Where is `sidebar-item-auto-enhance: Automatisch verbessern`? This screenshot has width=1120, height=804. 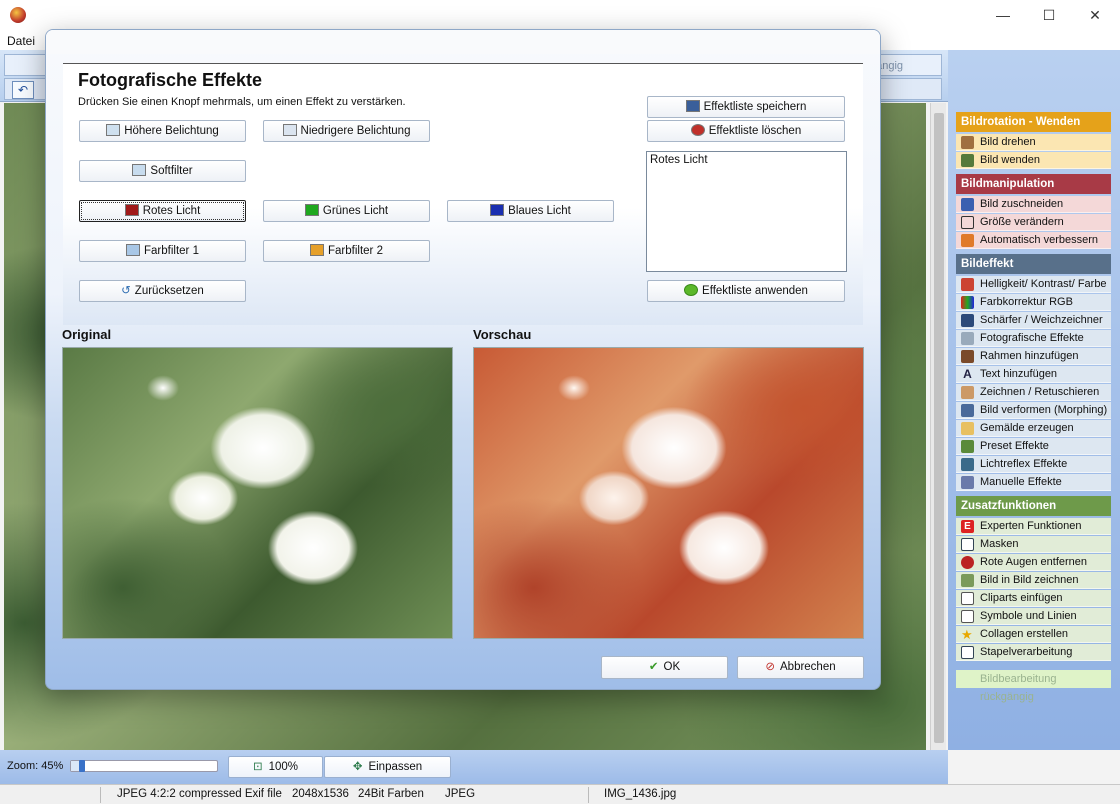
sidebar-item-auto-enhance: Automatisch verbessern is located at coordinates (1033, 240).